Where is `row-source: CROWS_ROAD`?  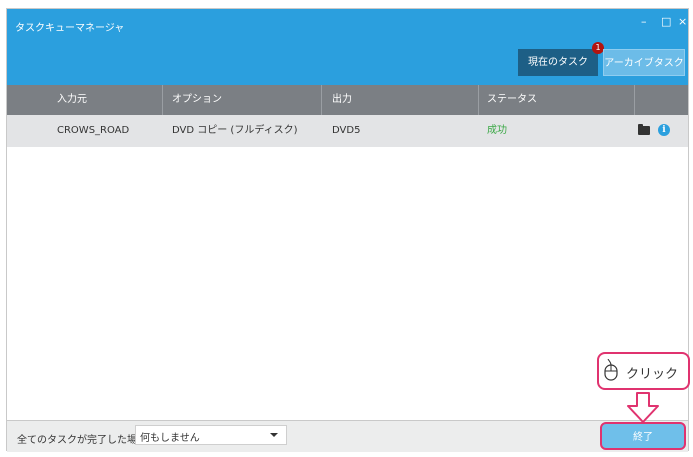 row-source: CROWS_ROAD is located at coordinates (93, 130).